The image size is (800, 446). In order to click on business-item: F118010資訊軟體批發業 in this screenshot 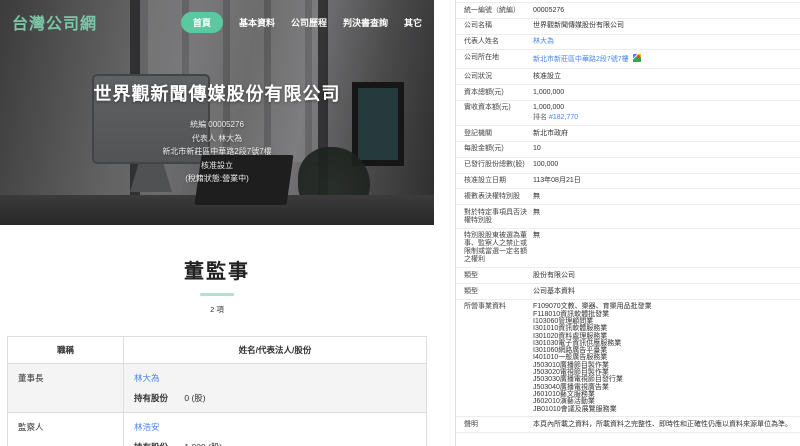, I will do `click(571, 314)`.